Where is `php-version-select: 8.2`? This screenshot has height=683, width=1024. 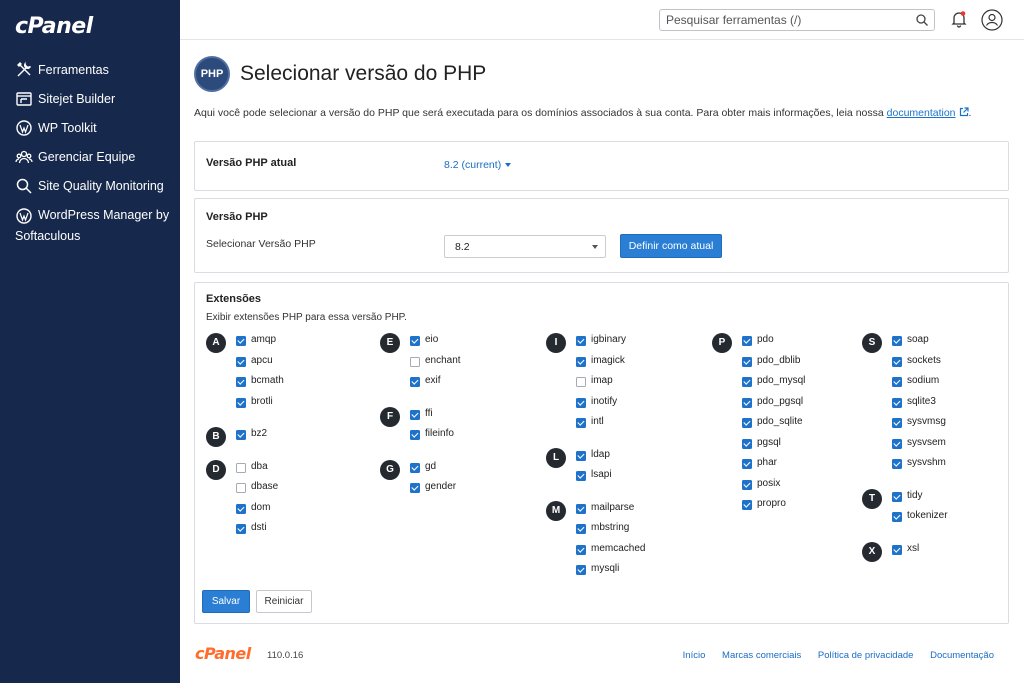 php-version-select: 8.2 is located at coordinates (525, 246).